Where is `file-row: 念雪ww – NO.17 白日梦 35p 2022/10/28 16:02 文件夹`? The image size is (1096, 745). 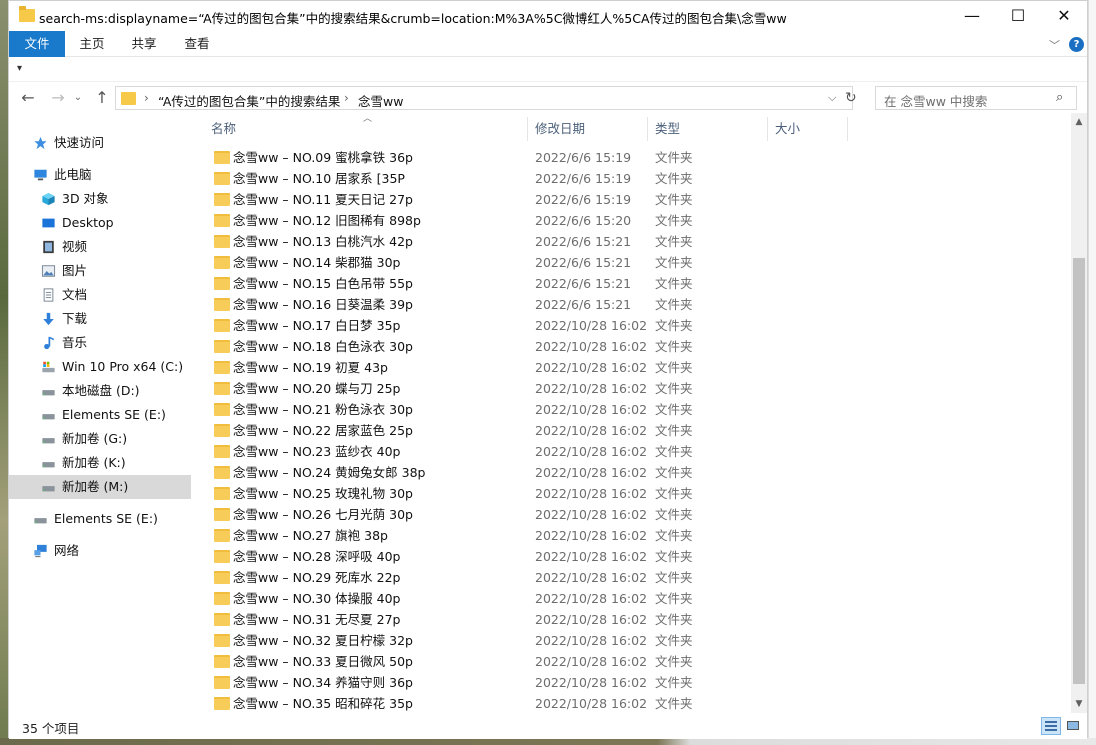
file-row: 念雪ww – NO.17 白日梦 35p 2022/10/28 16:02 文件夹 is located at coordinates (636, 325).